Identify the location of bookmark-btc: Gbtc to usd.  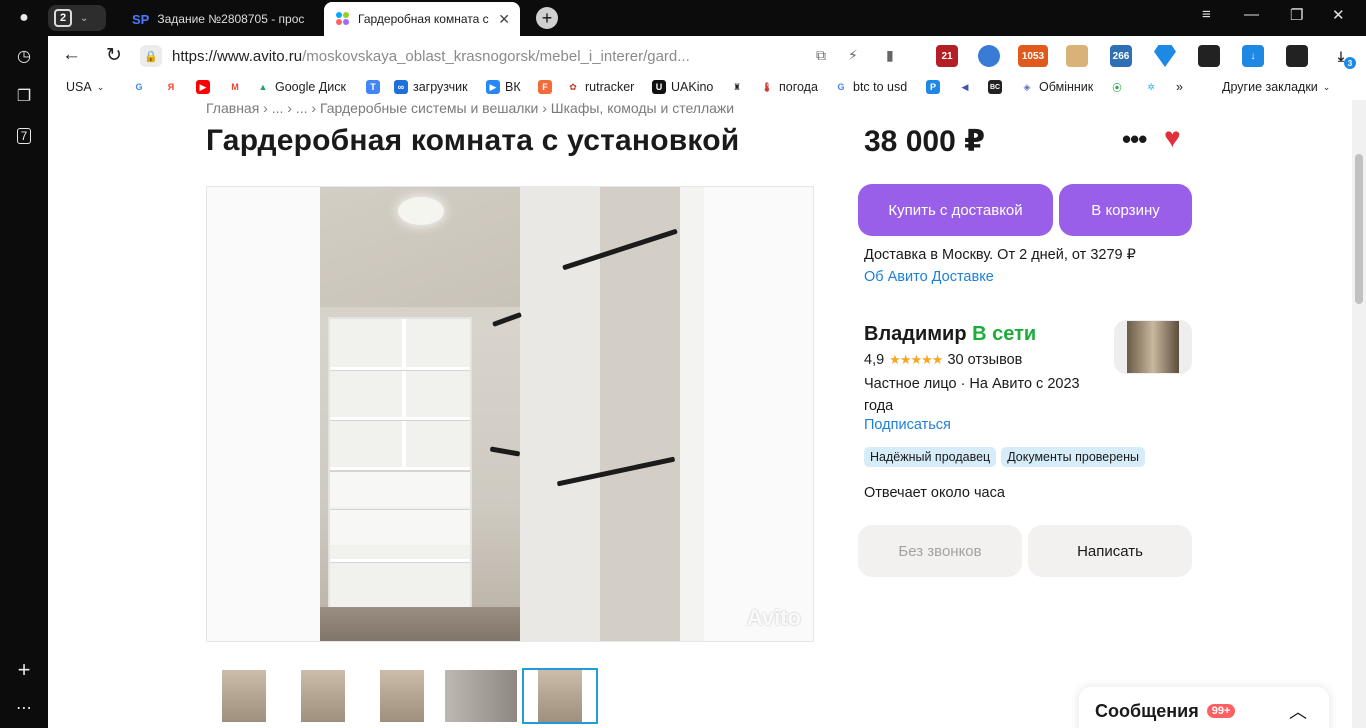
(870, 87).